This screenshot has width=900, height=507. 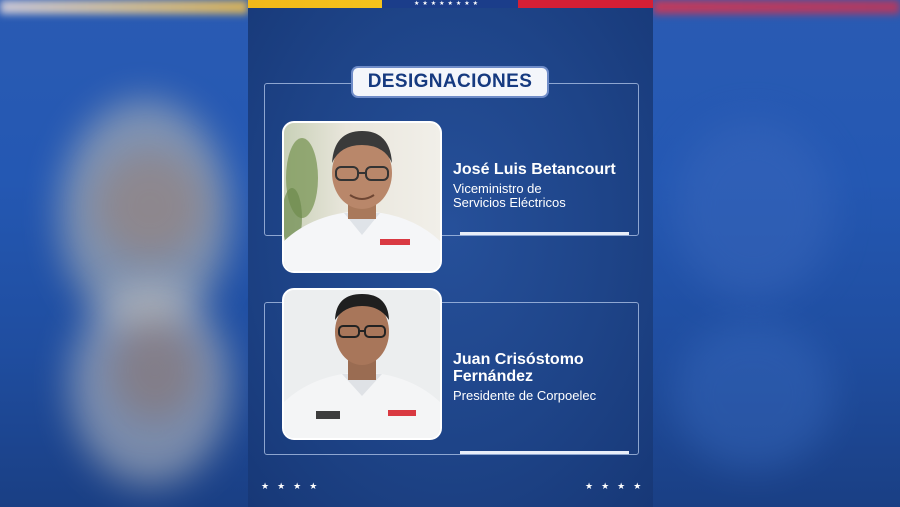 What do you see at coordinates (534, 169) in the screenshot?
I see `person-name-1: José Luis Betancourt` at bounding box center [534, 169].